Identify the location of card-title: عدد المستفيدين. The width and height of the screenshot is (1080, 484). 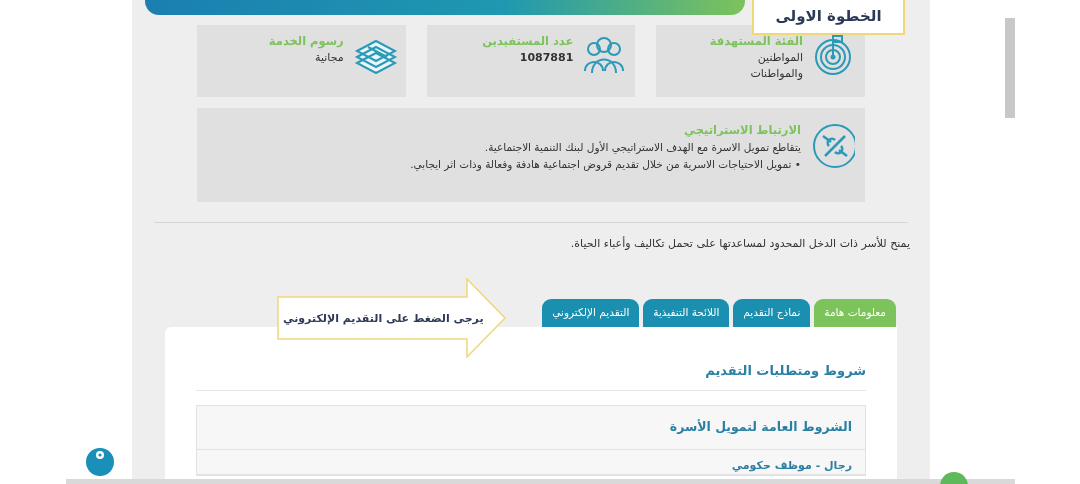
(528, 41).